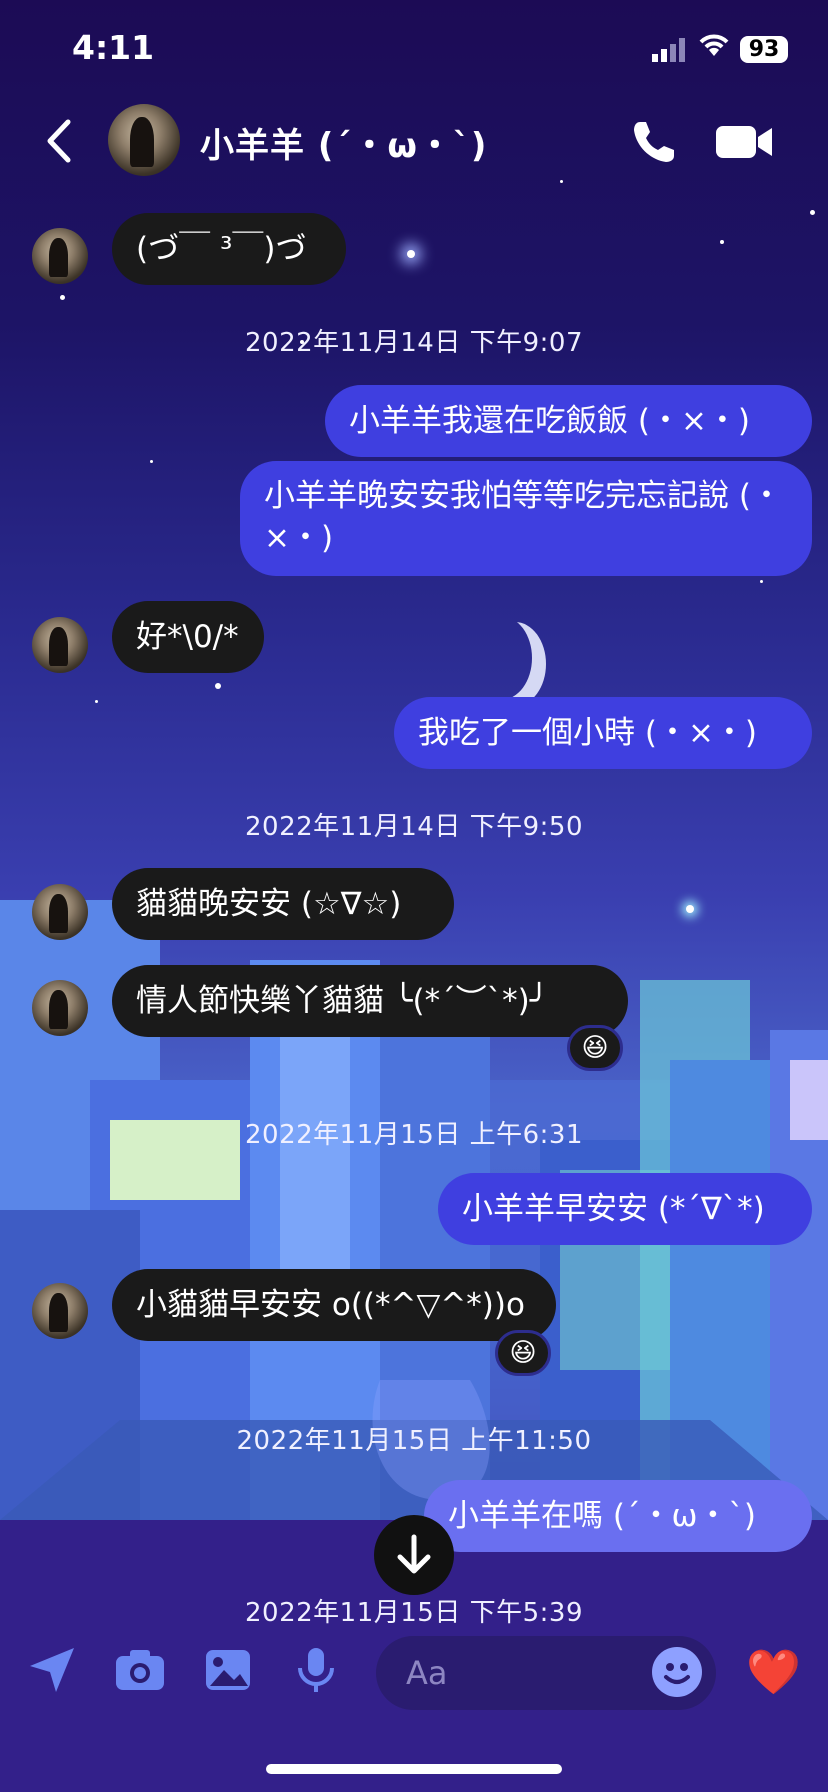  What do you see at coordinates (414, 343) in the screenshot?
I see `timestamp: 2022年11月14日 下午9:07` at bounding box center [414, 343].